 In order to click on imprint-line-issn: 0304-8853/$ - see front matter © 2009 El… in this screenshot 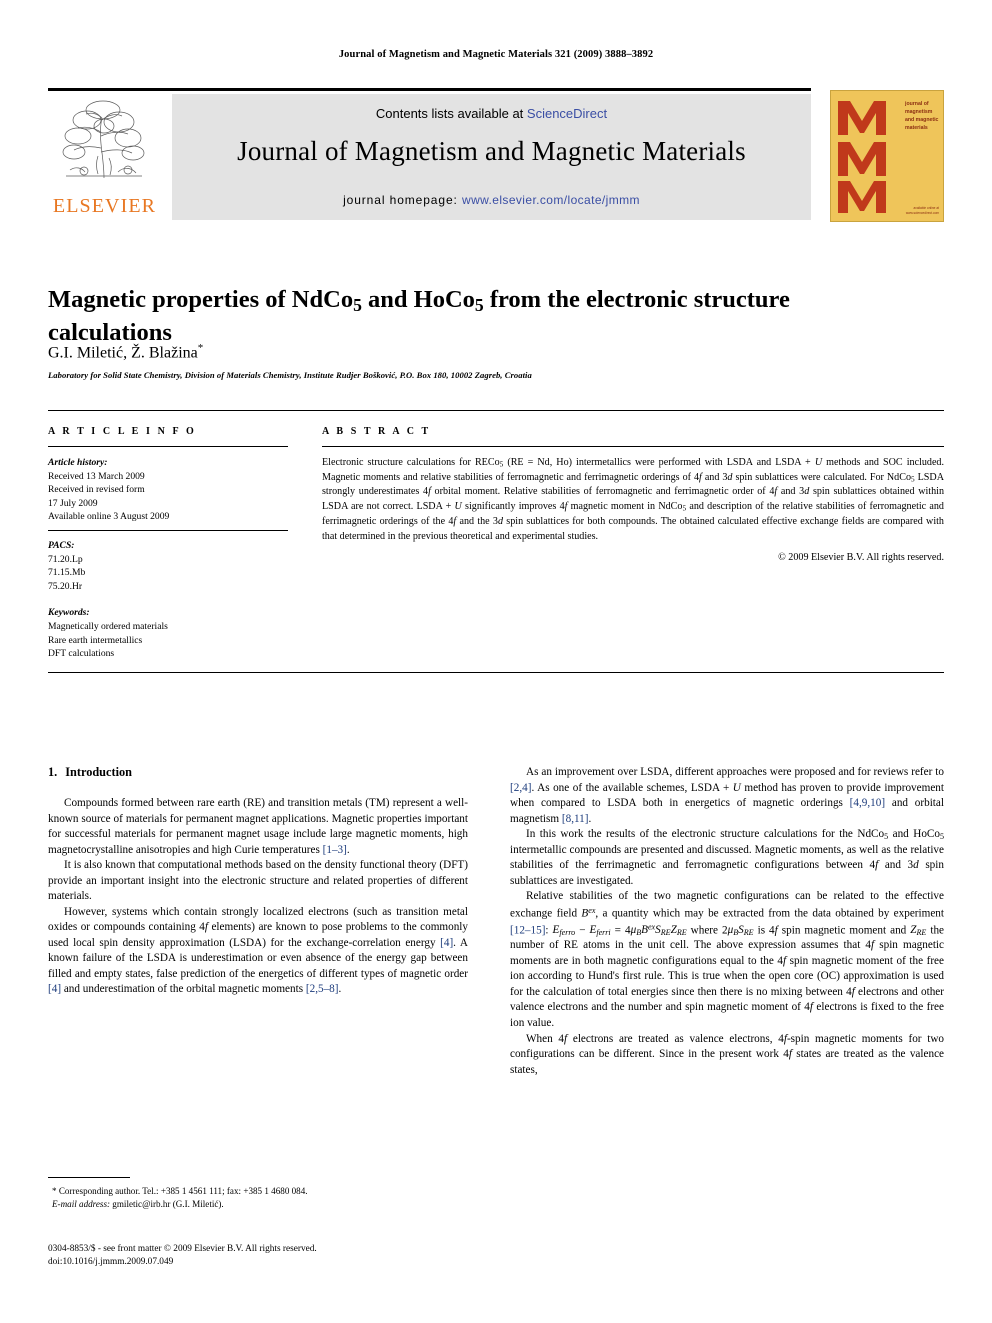, I will do `click(182, 1249)`.